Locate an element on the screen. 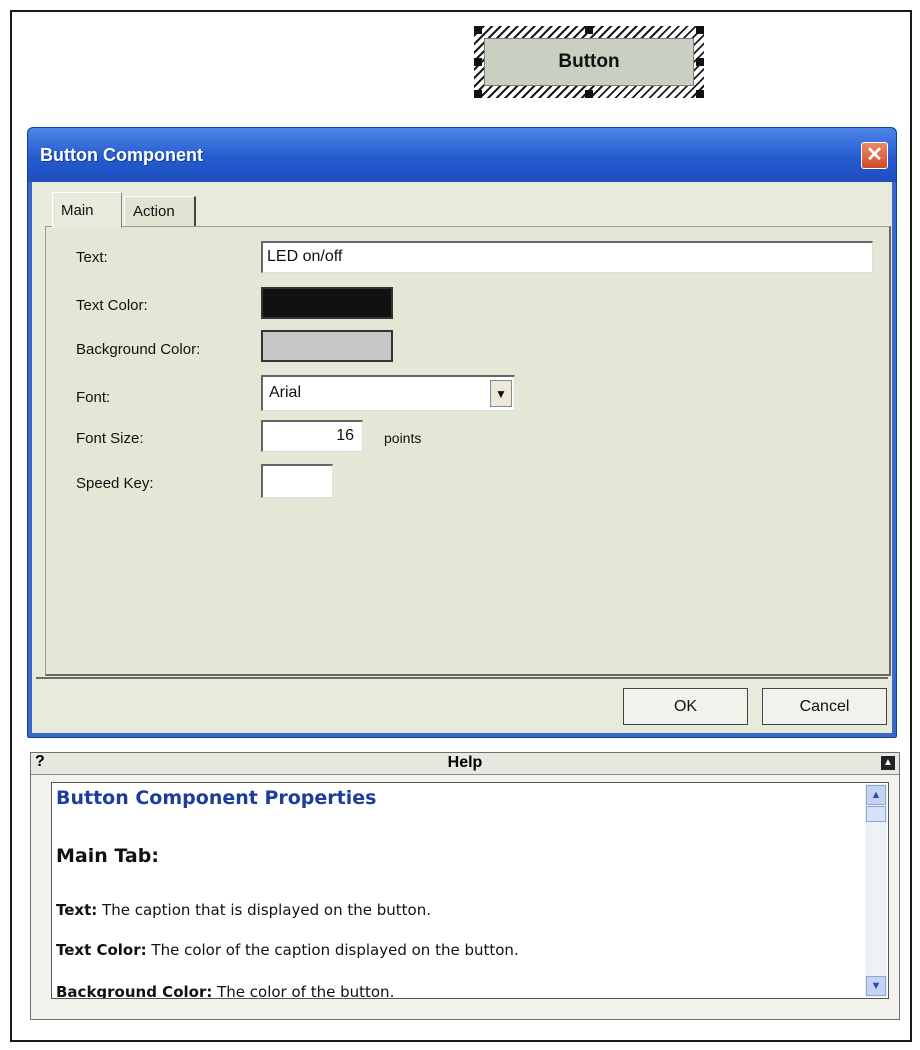 This screenshot has height=1050, width=920. dialog-separator is located at coordinates (462, 678).